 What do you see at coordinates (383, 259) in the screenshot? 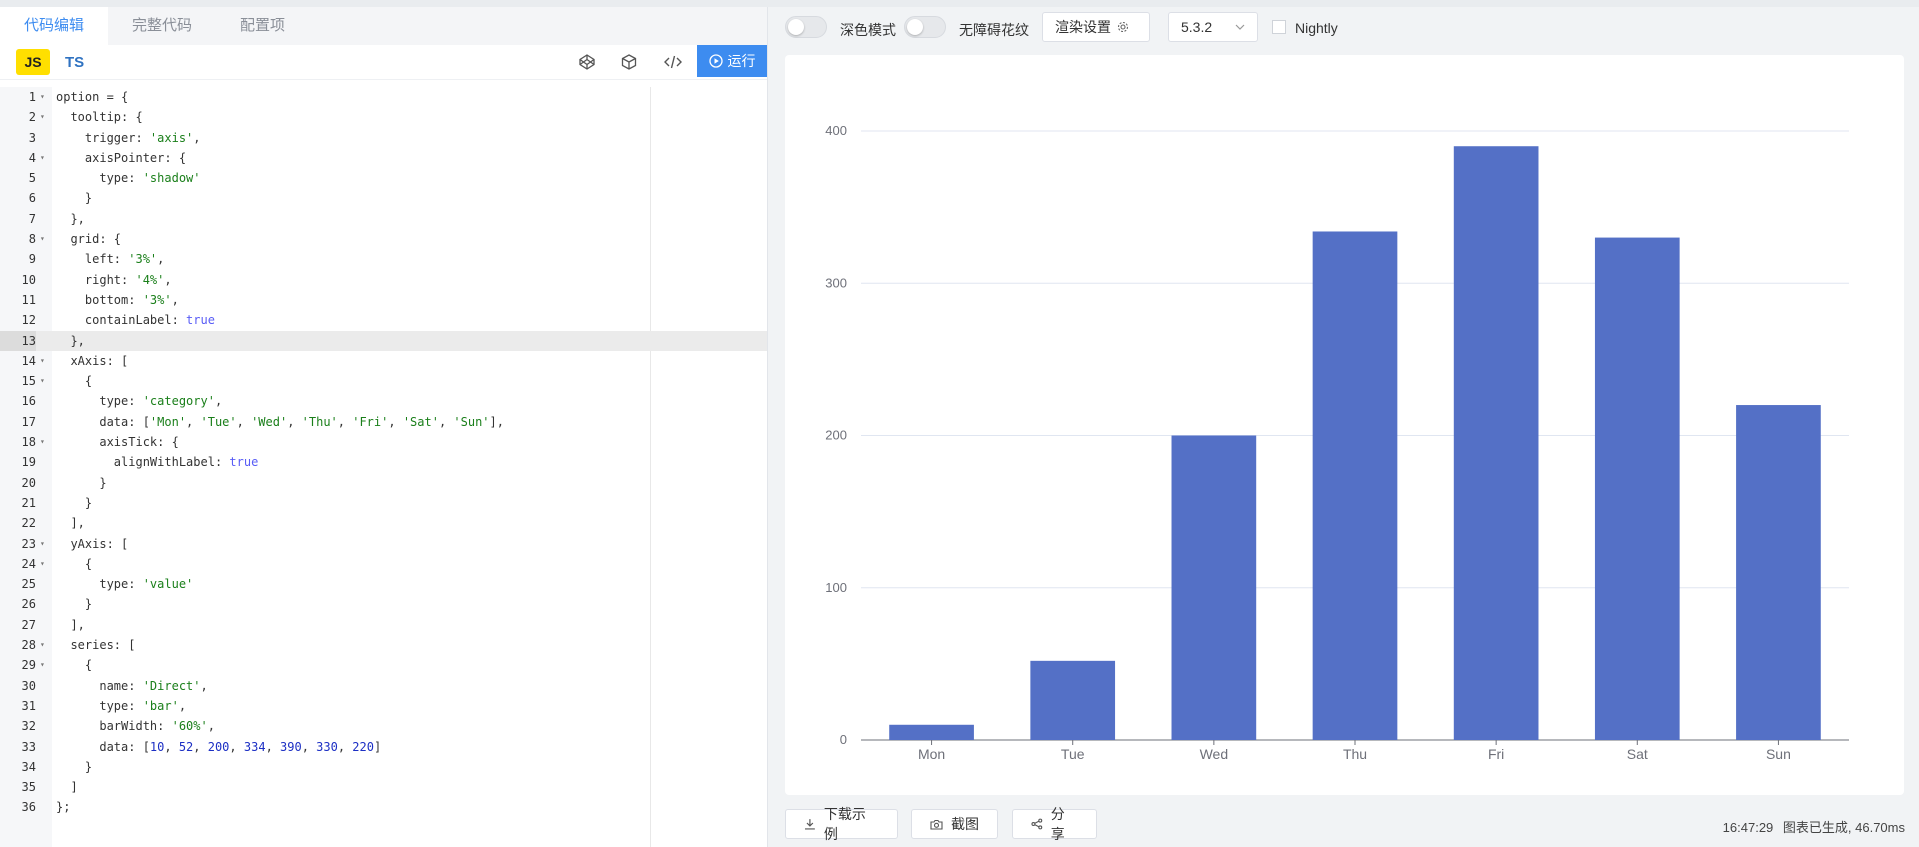
I see `code-line: 9 left: '3%',` at bounding box center [383, 259].